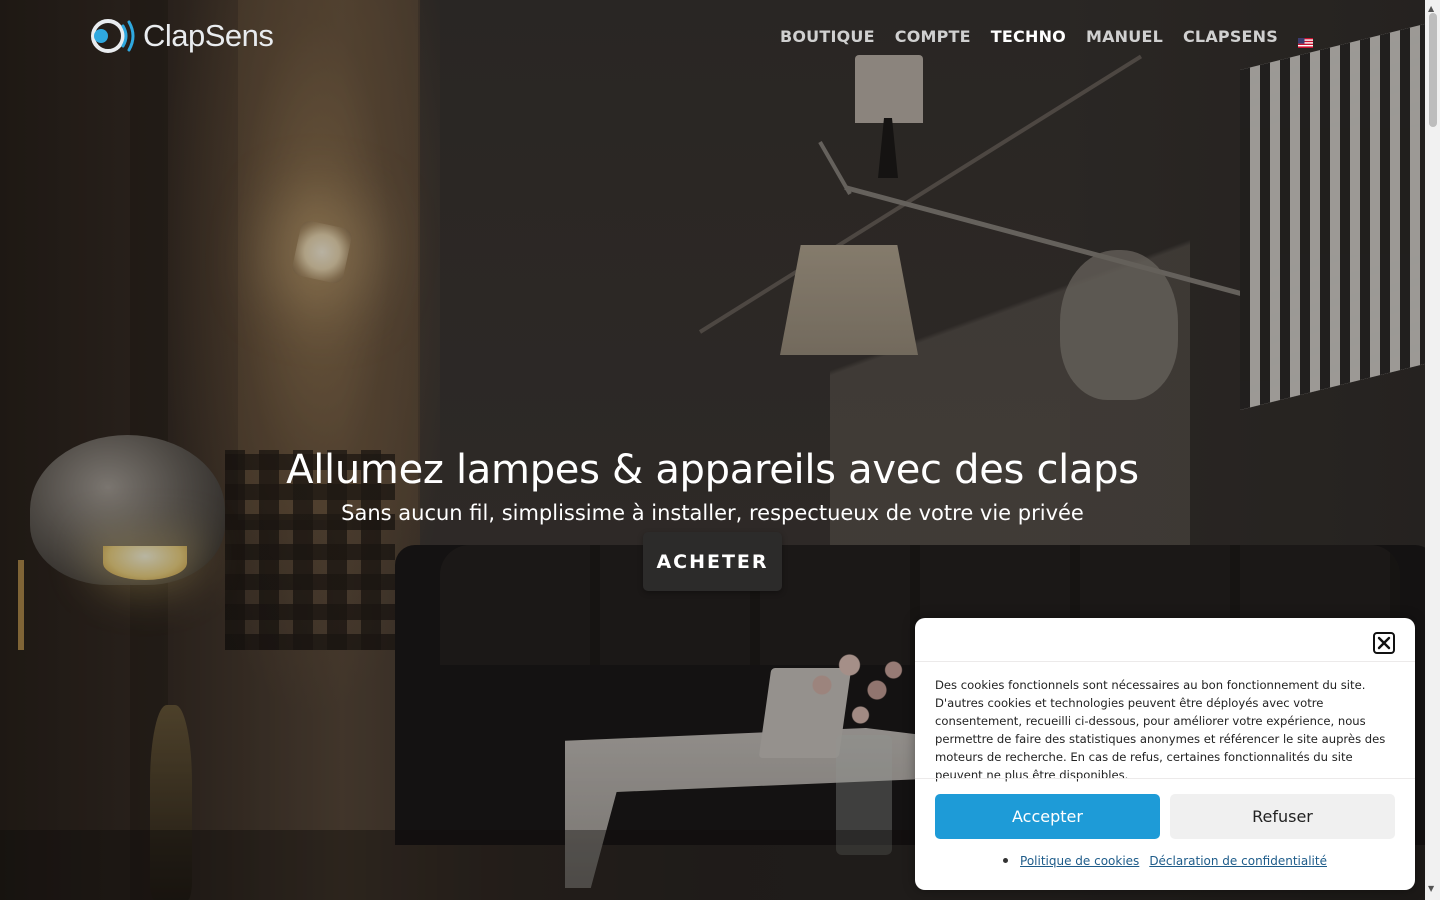  I want to click on nav-item-clapsens: CLAPSENS, so click(1230, 36).